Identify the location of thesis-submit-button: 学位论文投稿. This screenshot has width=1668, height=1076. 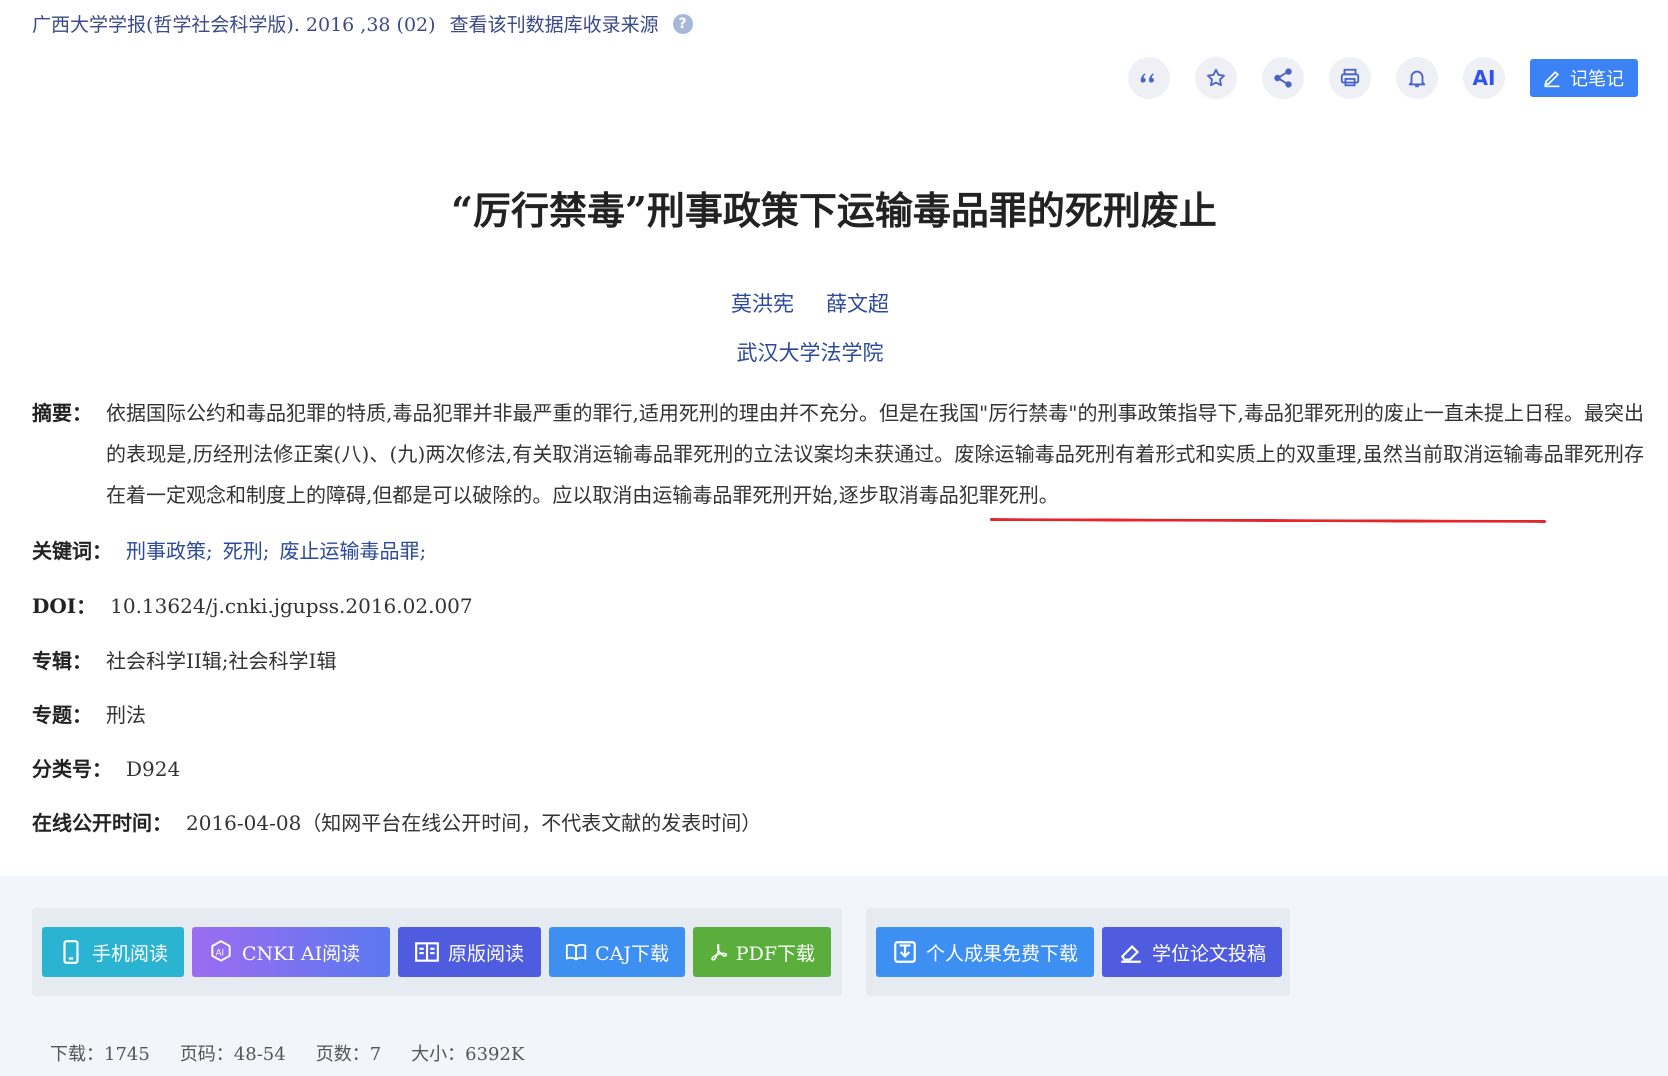
(1192, 952).